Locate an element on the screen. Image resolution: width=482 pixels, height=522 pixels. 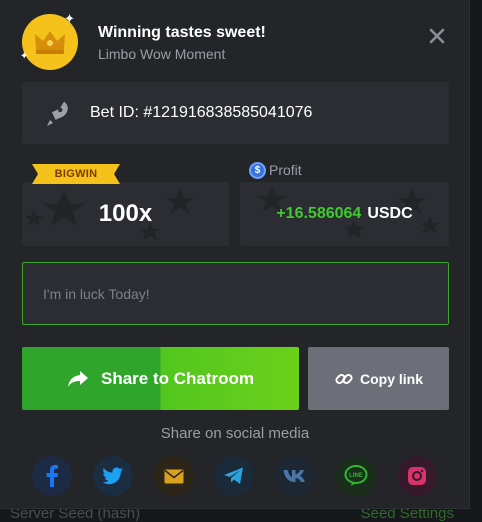
line-share-button: LINE is located at coordinates (356, 476).